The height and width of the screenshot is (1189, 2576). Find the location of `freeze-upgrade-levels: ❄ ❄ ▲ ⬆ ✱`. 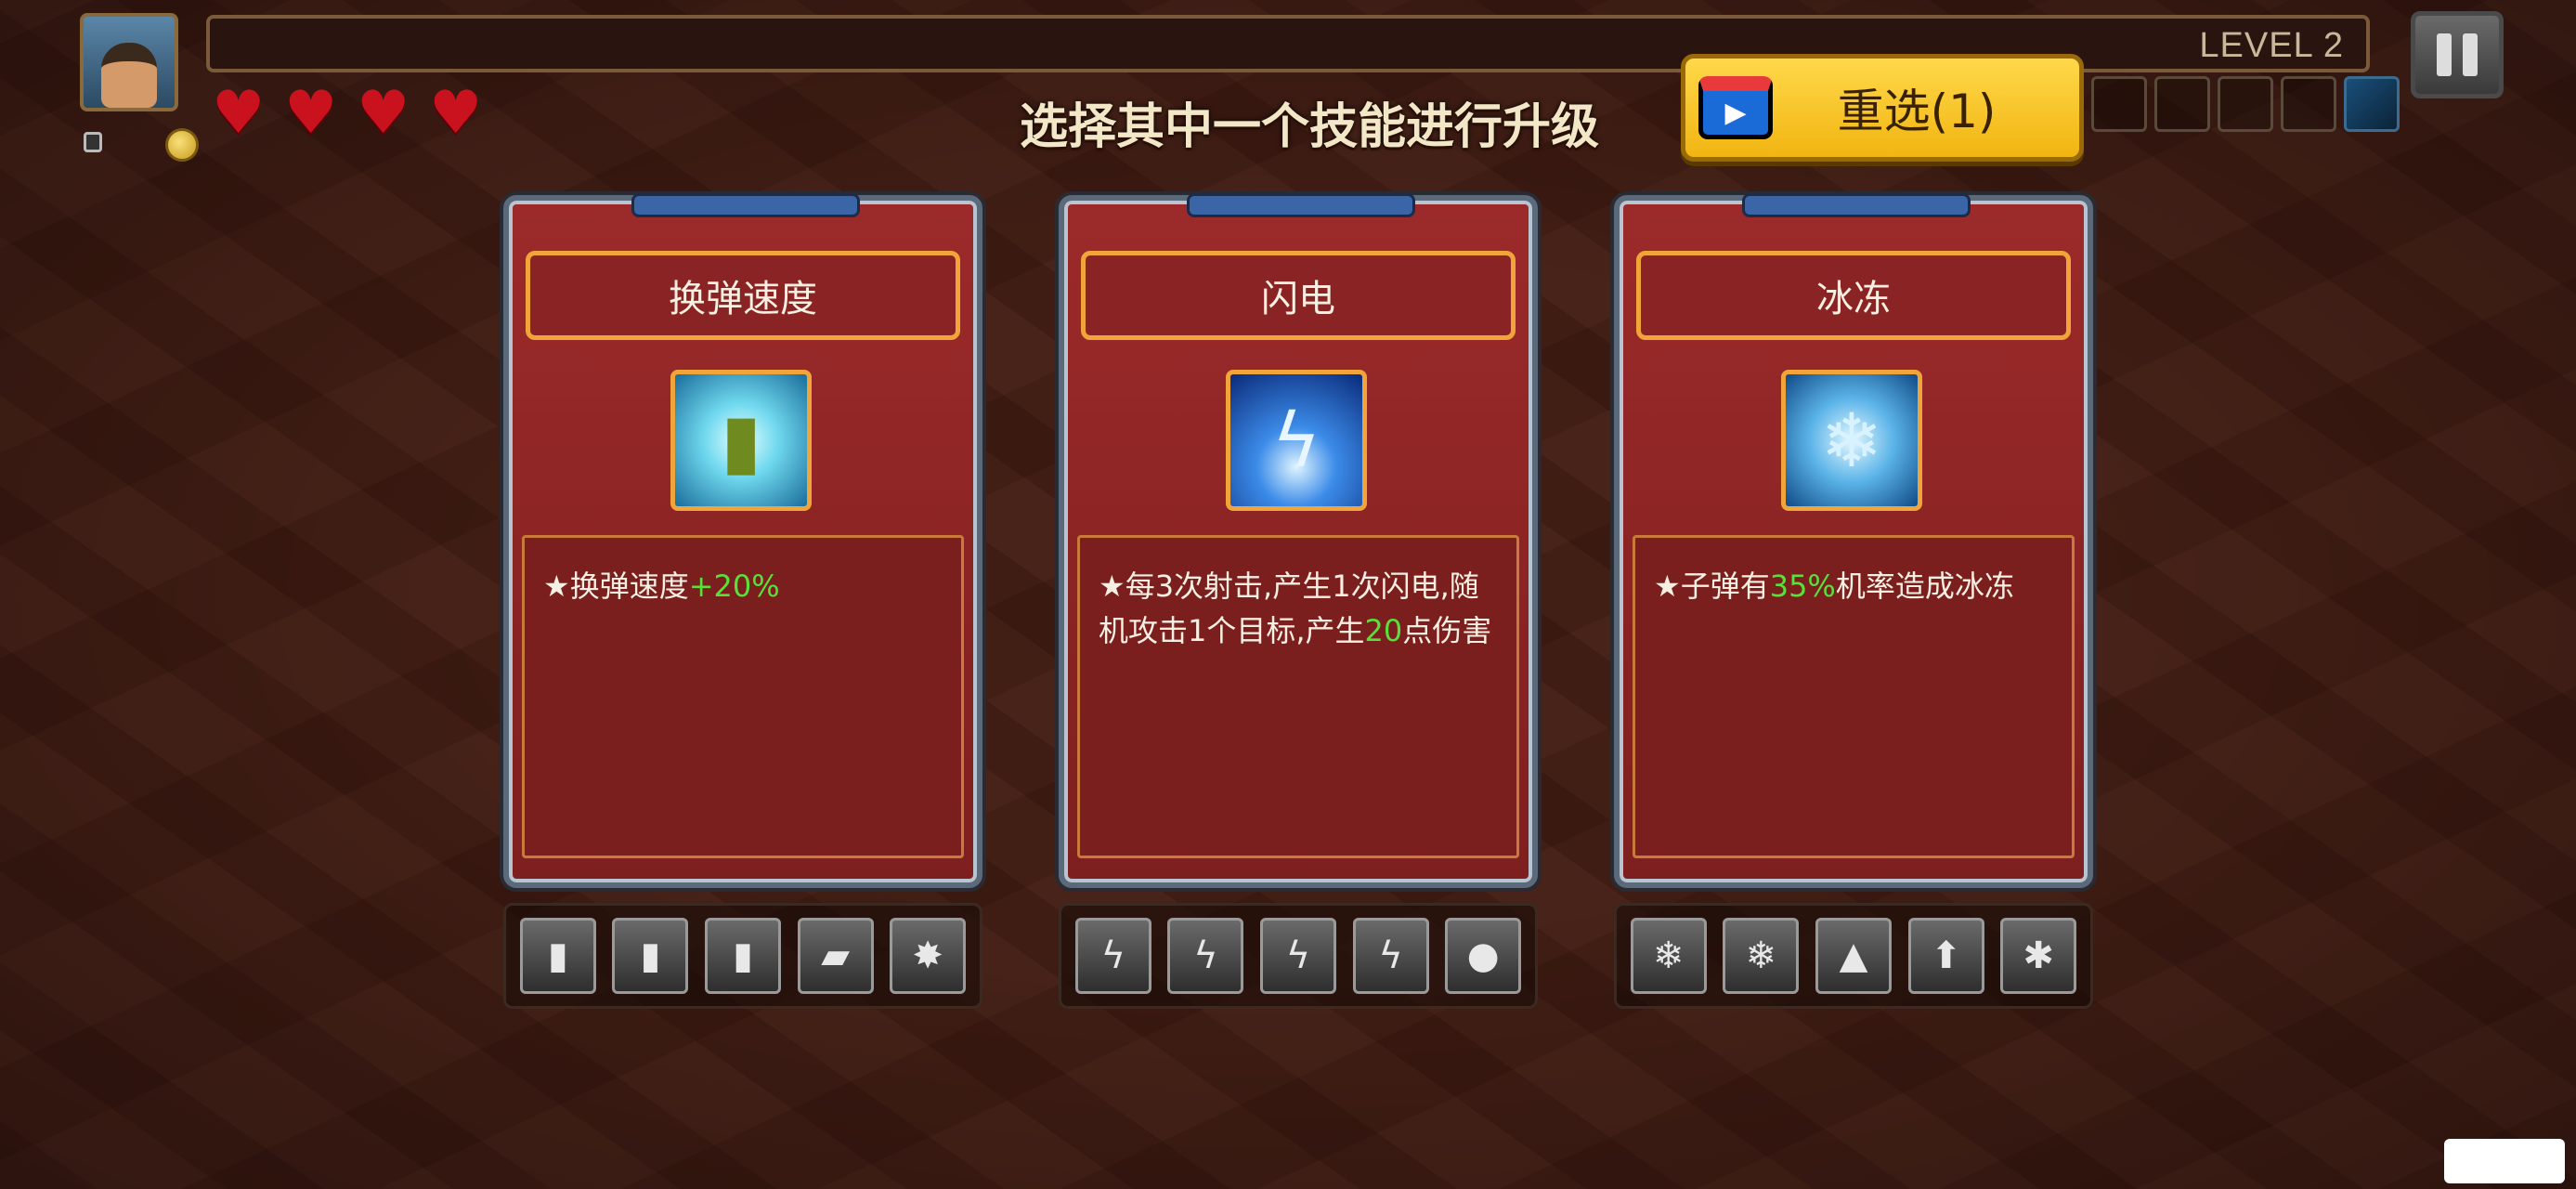

freeze-upgrade-levels: ❄ ❄ ▲ ⬆ ✱ is located at coordinates (1854, 956).